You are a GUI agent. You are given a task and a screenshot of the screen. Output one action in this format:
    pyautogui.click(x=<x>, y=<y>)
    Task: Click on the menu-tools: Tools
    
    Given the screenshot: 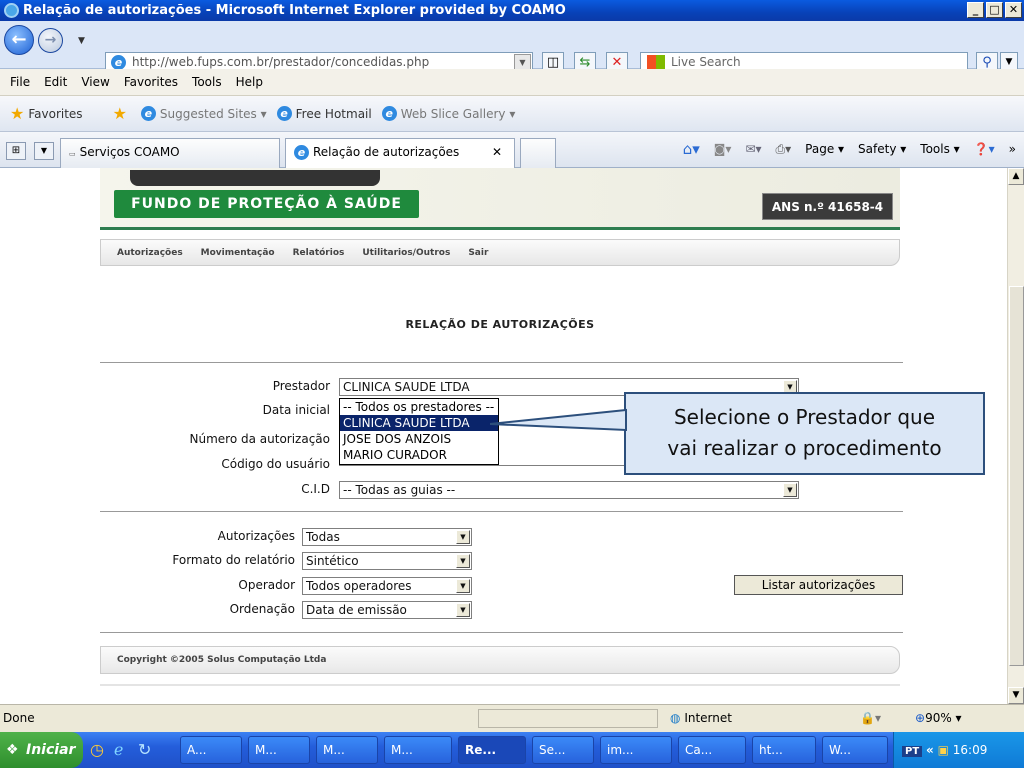 What is the action you would take?
    pyautogui.click(x=207, y=82)
    